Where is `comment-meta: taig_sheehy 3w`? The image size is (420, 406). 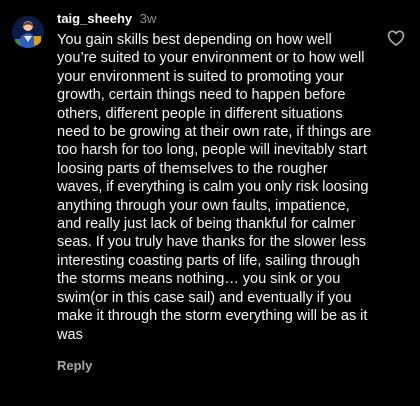
comment-meta: taig_sheehy 3w is located at coordinates (216, 19).